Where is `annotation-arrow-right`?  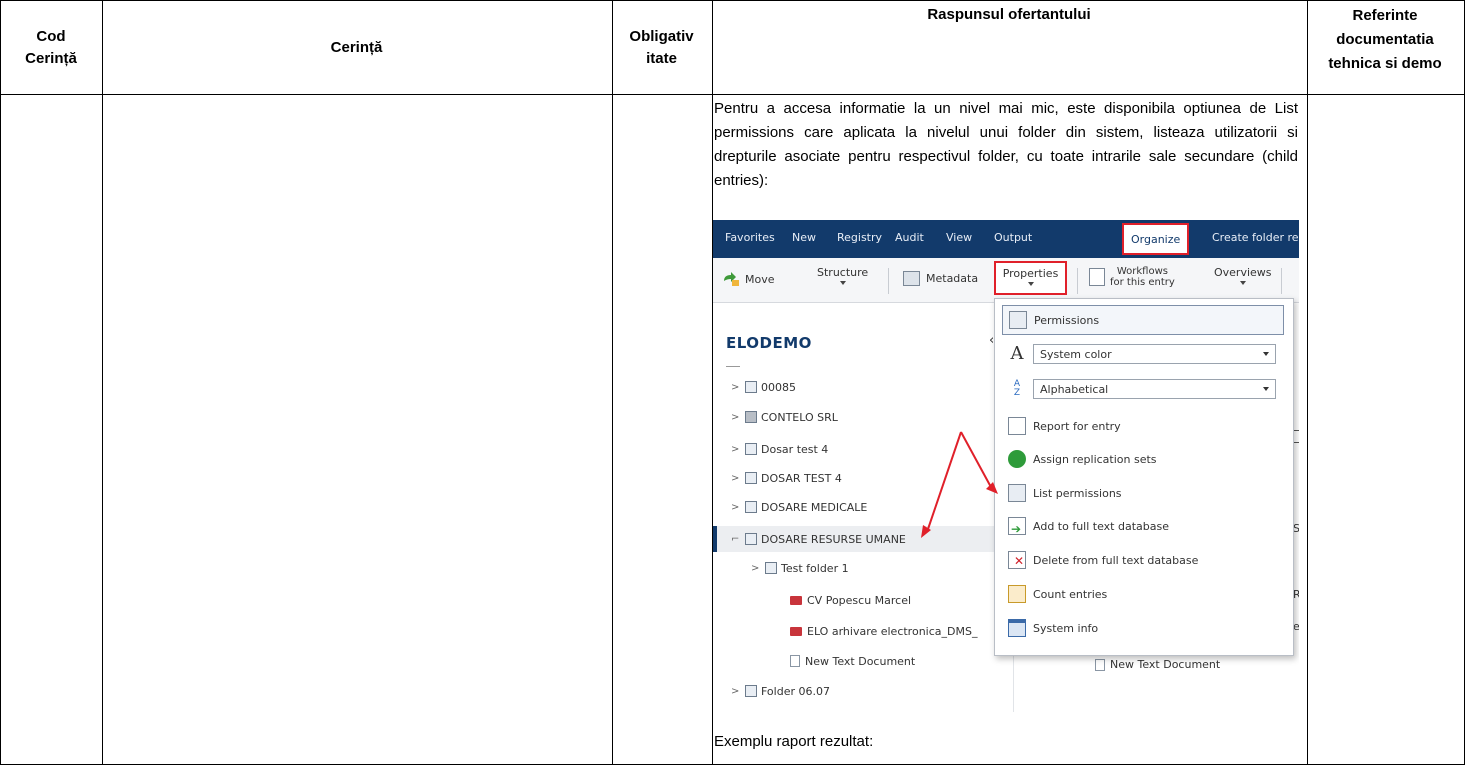
annotation-arrow-right is located at coordinates (976, 460).